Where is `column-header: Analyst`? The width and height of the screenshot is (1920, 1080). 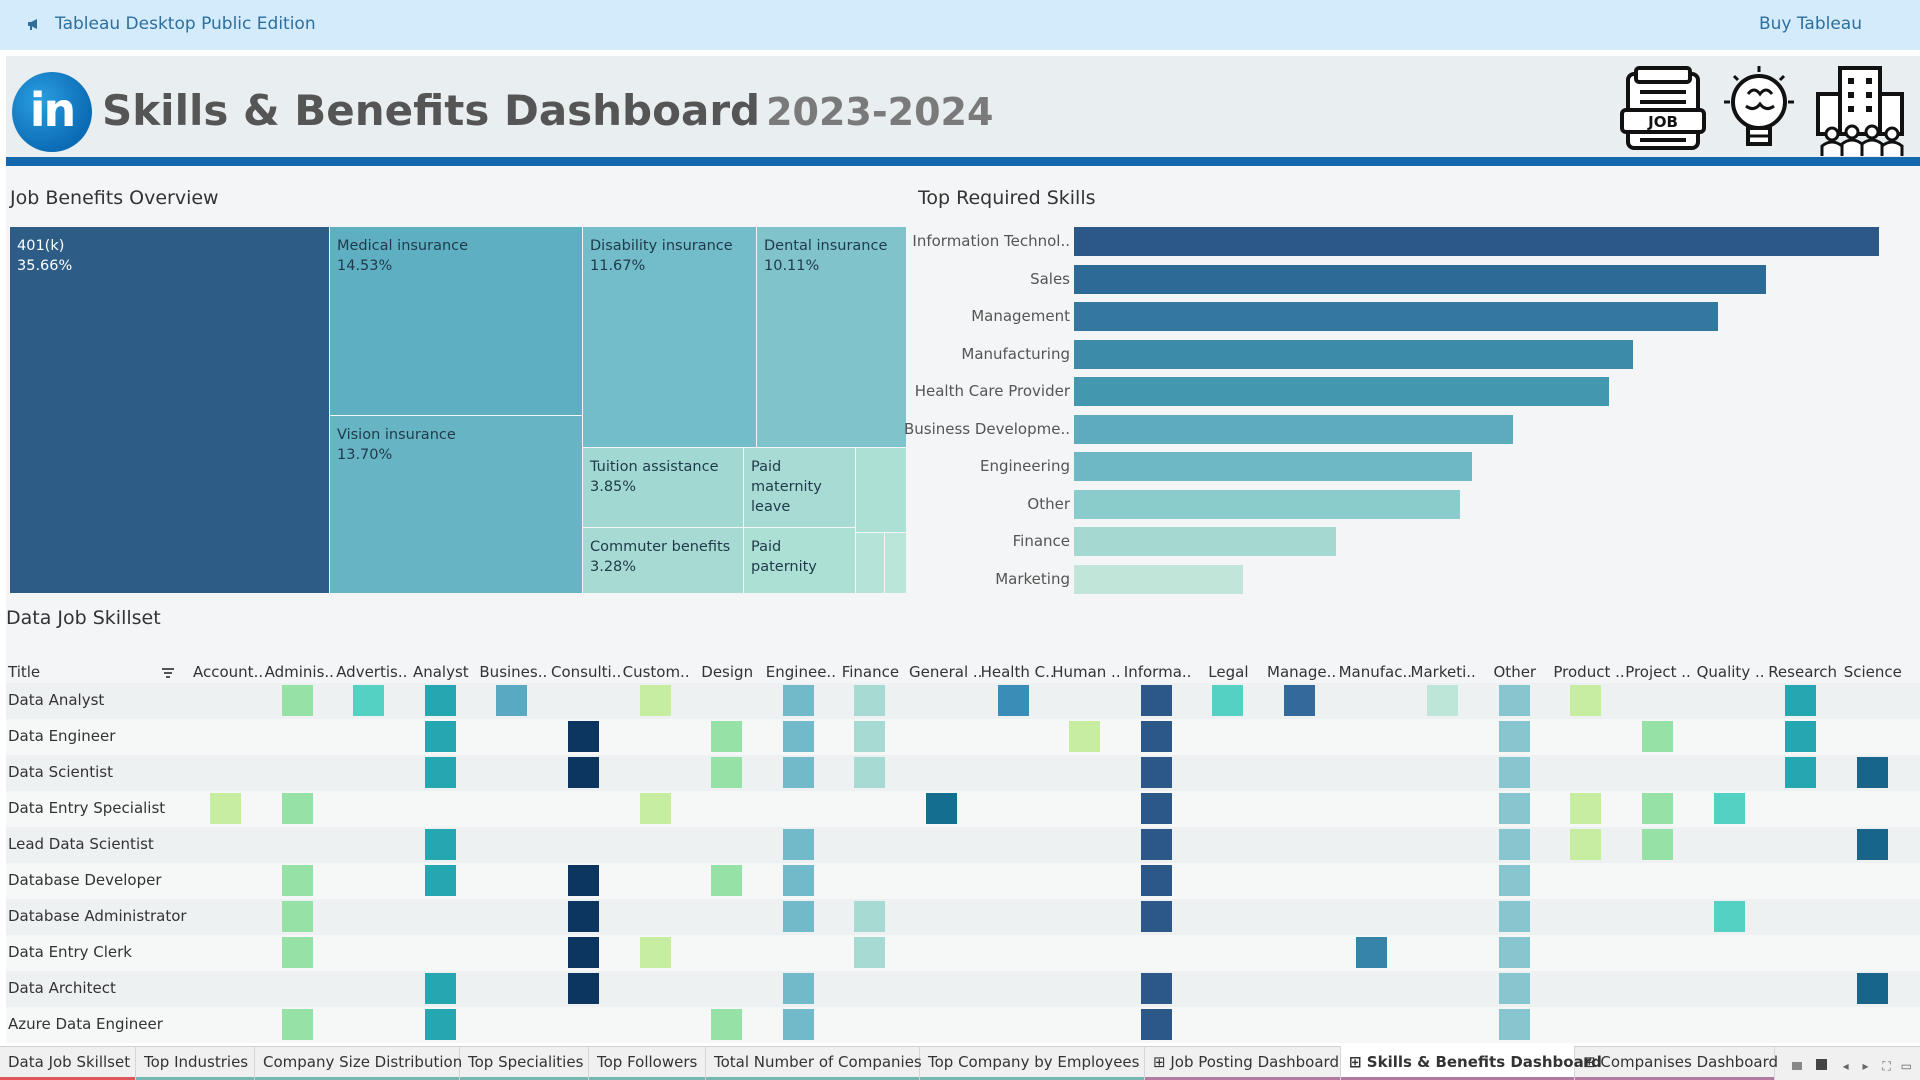
column-header: Analyst is located at coordinates (441, 672).